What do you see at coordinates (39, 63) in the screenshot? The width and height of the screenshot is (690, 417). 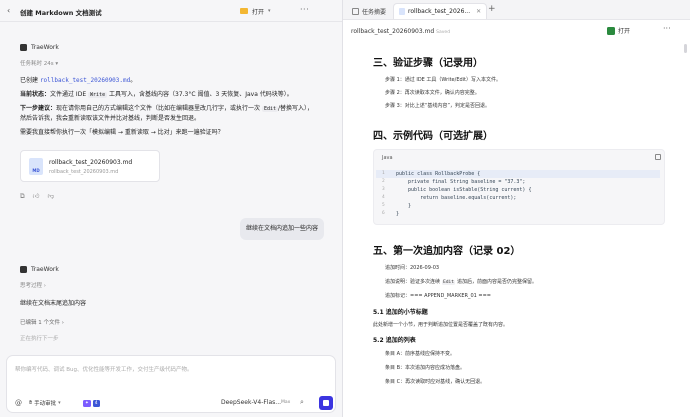 I see `task-duration: 任务耗时 24s ▾` at bounding box center [39, 63].